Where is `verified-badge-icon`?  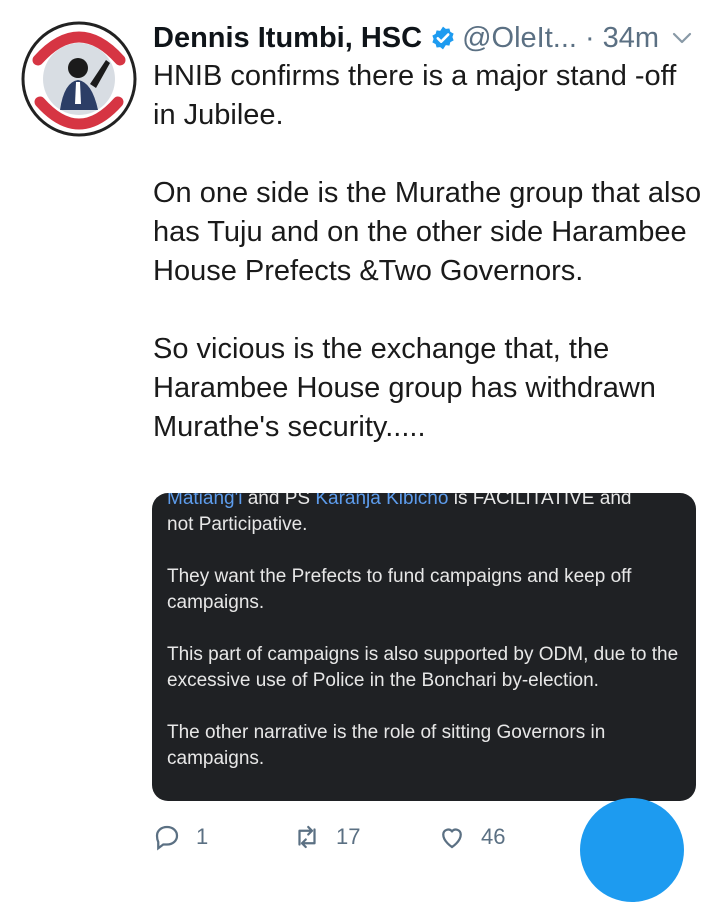 verified-badge-icon is located at coordinates (443, 38).